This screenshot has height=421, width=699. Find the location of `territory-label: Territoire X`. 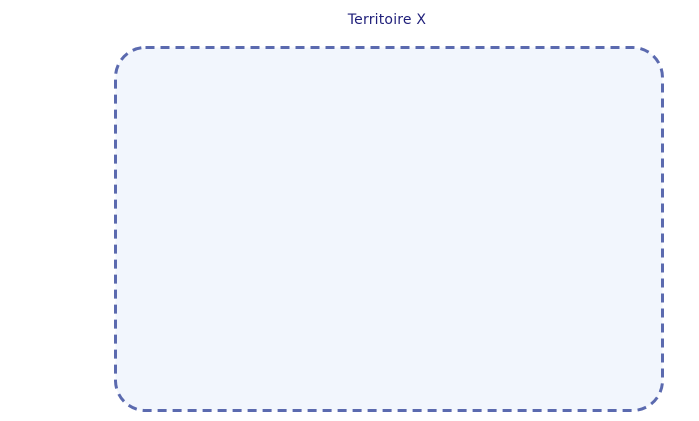

territory-label: Territoire X is located at coordinates (387, 20).